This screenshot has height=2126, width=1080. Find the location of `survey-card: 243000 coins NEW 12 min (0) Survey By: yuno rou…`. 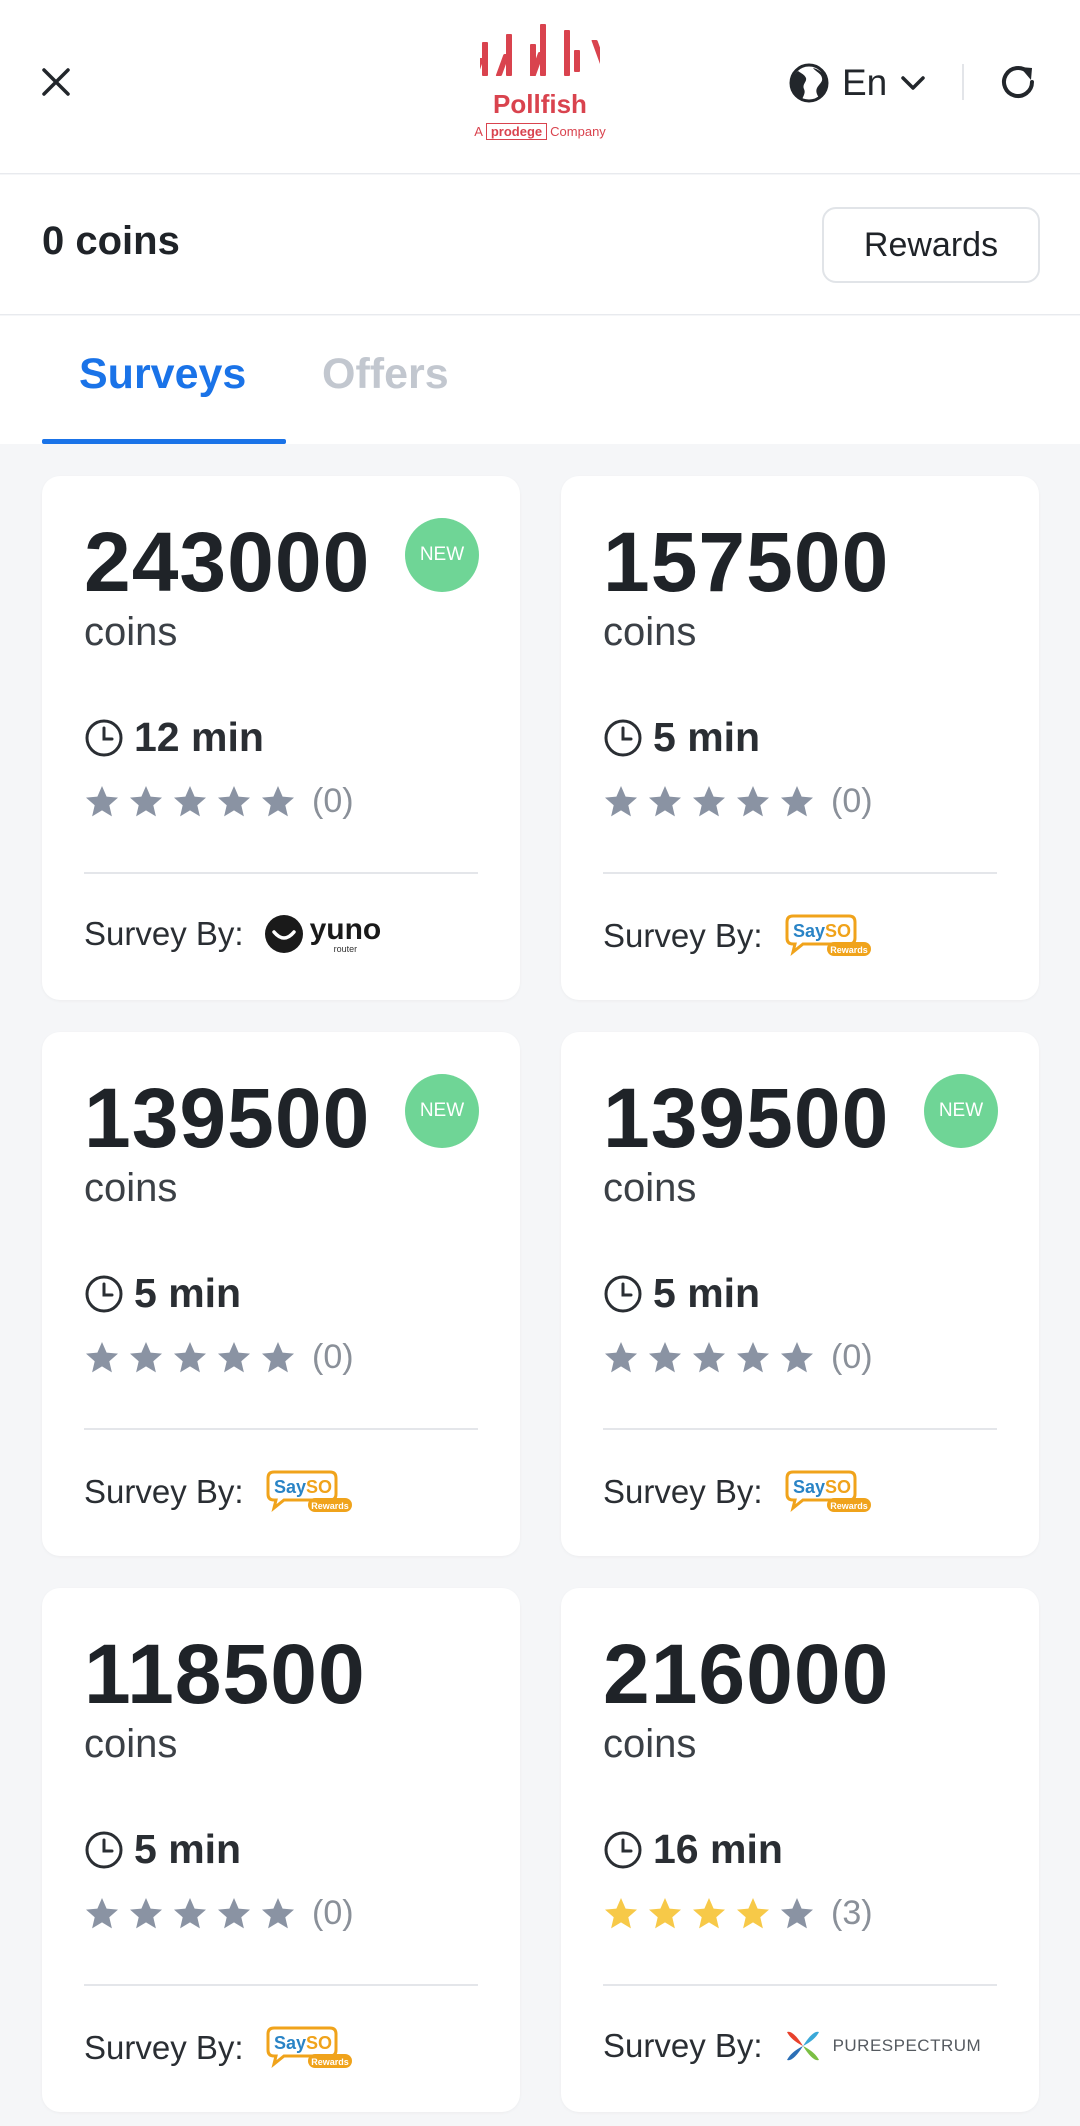

survey-card: 243000 coins NEW 12 min (0) Survey By: yuno rou… is located at coordinates (281, 738).